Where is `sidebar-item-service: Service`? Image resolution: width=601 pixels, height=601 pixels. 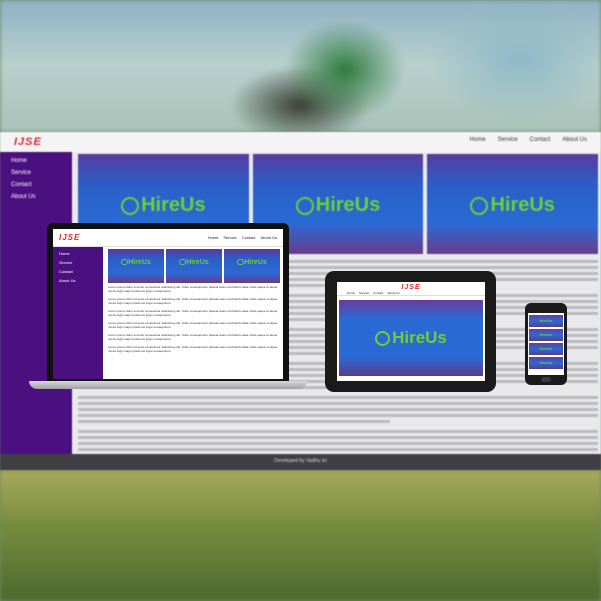
sidebar-item-service: Service is located at coordinates (41, 173).